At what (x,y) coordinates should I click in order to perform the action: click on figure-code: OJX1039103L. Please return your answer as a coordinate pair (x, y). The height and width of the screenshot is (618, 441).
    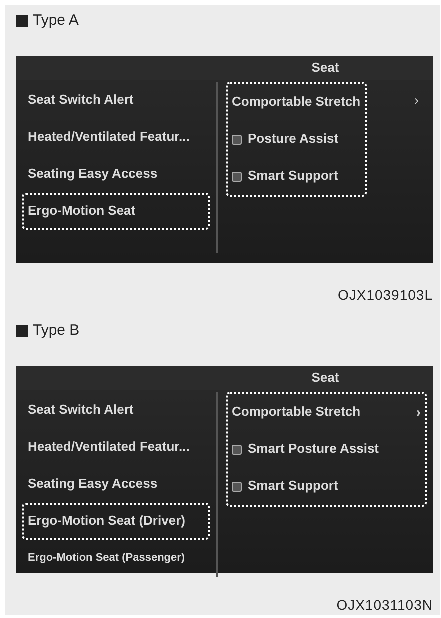
    Looking at the image, I should click on (384, 295).